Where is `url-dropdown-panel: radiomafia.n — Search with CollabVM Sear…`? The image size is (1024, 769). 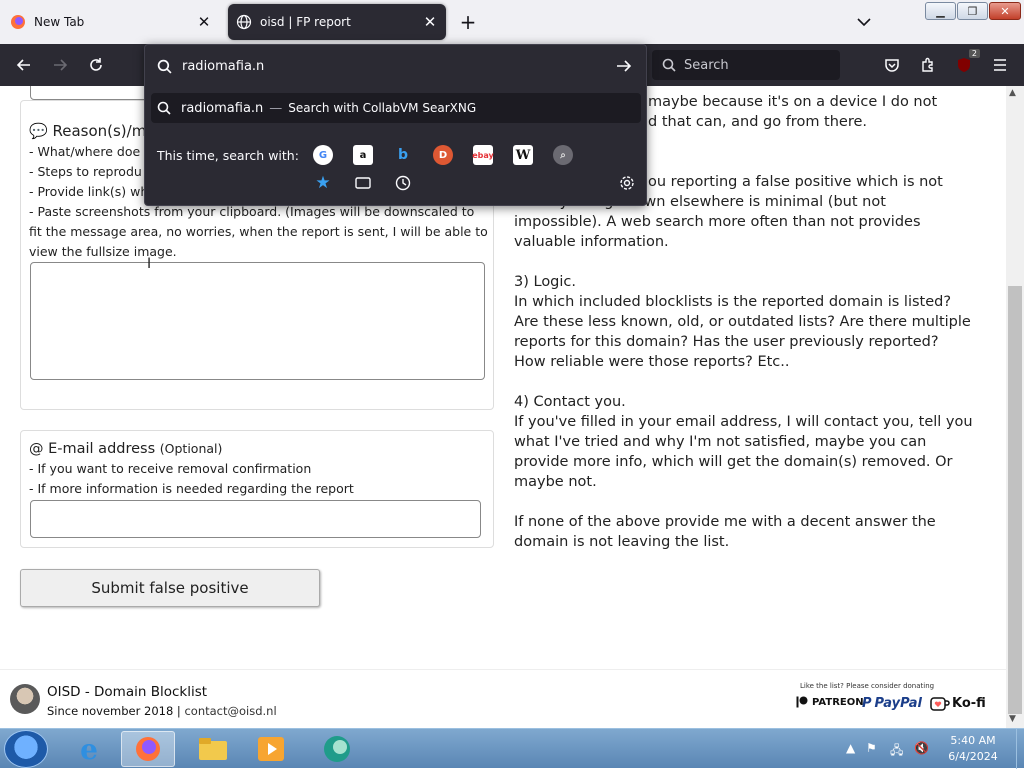 url-dropdown-panel: radiomafia.n — Search with CollabVM Sear… is located at coordinates (395, 125).